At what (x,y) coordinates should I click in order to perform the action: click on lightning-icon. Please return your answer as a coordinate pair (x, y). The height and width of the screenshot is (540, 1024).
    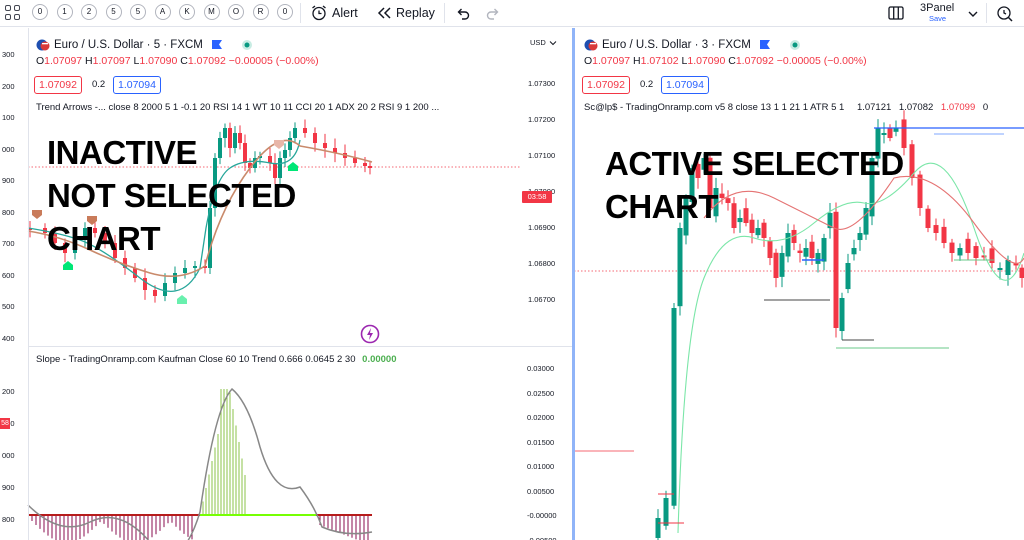
    Looking at the image, I should click on (370, 334).